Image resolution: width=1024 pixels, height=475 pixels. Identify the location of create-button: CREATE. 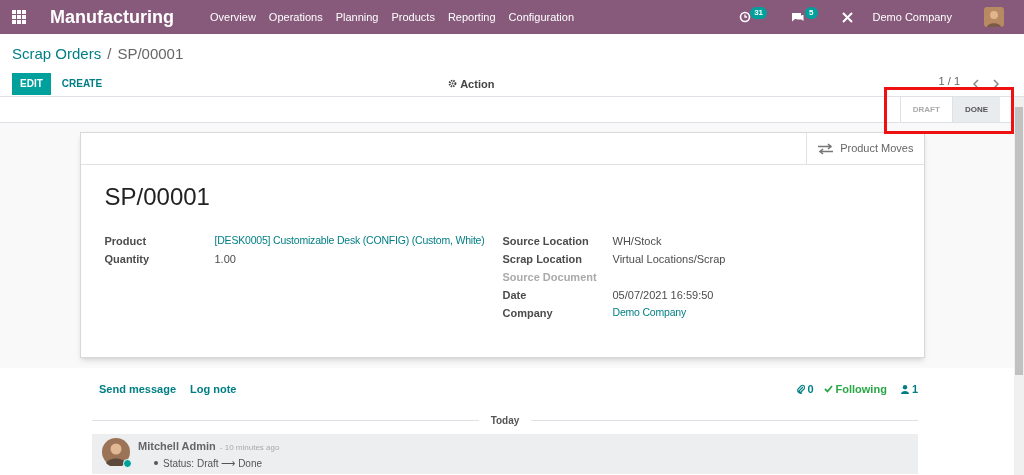
(82, 83).